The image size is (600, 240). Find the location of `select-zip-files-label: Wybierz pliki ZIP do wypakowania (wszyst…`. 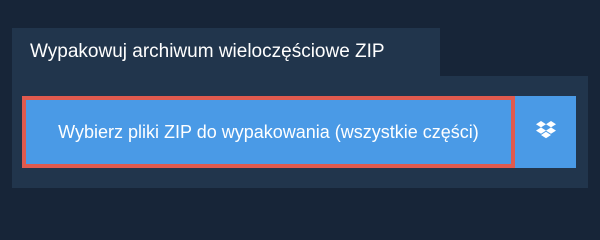

select-zip-files-label: Wybierz pliki ZIP do wypakowania (wszyst… is located at coordinates (268, 131).